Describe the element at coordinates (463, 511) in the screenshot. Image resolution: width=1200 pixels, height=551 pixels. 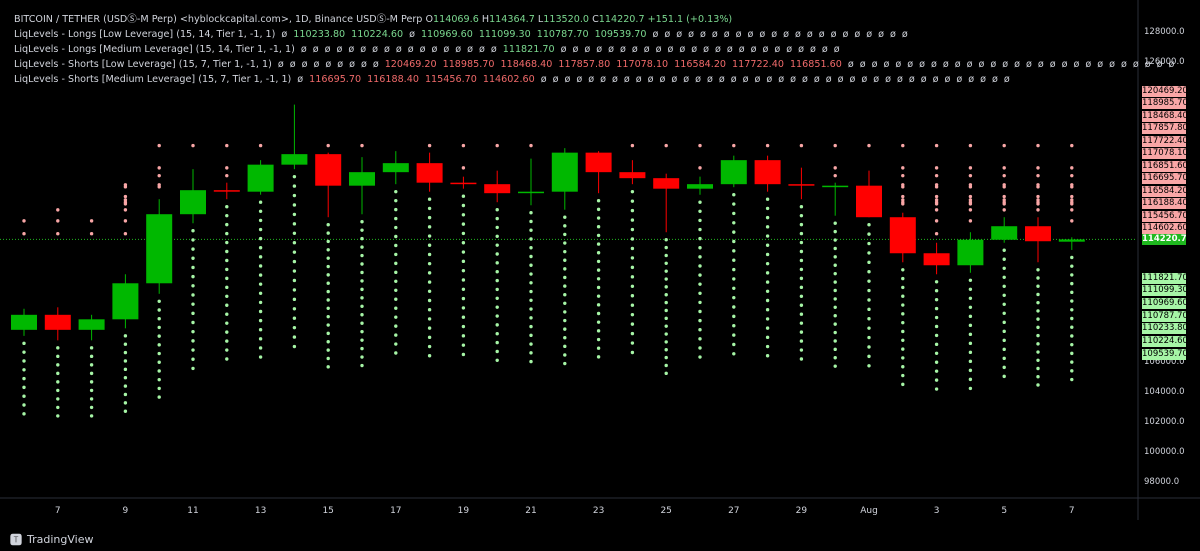
I see `time-tick-label: 19` at that location.